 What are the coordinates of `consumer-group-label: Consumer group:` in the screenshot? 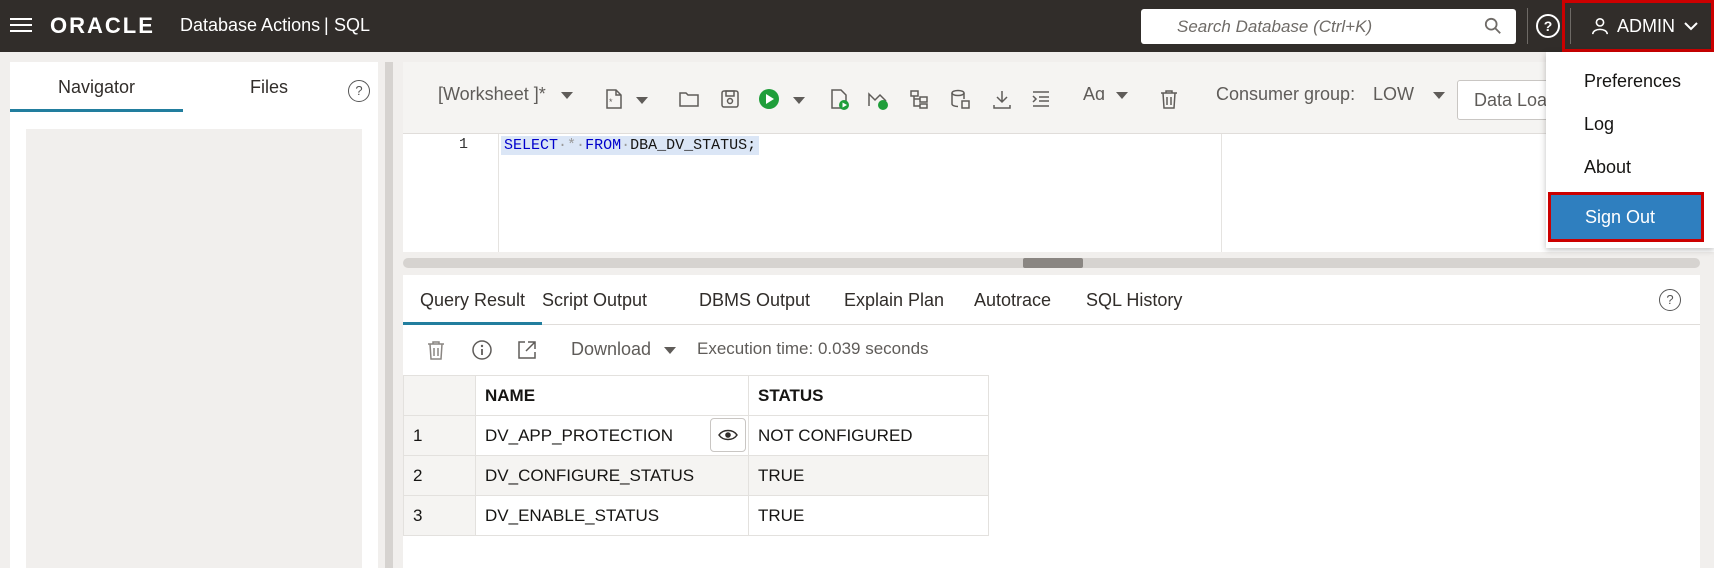 It's located at (1286, 94).